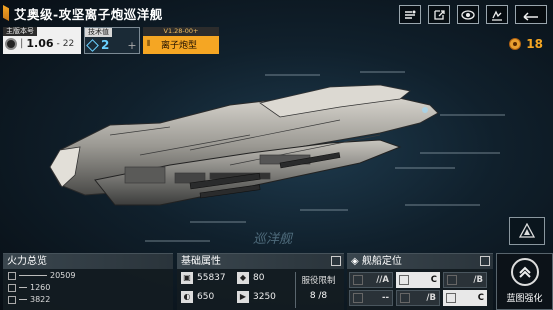 The width and height of the screenshot is (553, 310). Describe the element at coordinates (439, 14) in the screenshot. I see `share-icon` at that location.